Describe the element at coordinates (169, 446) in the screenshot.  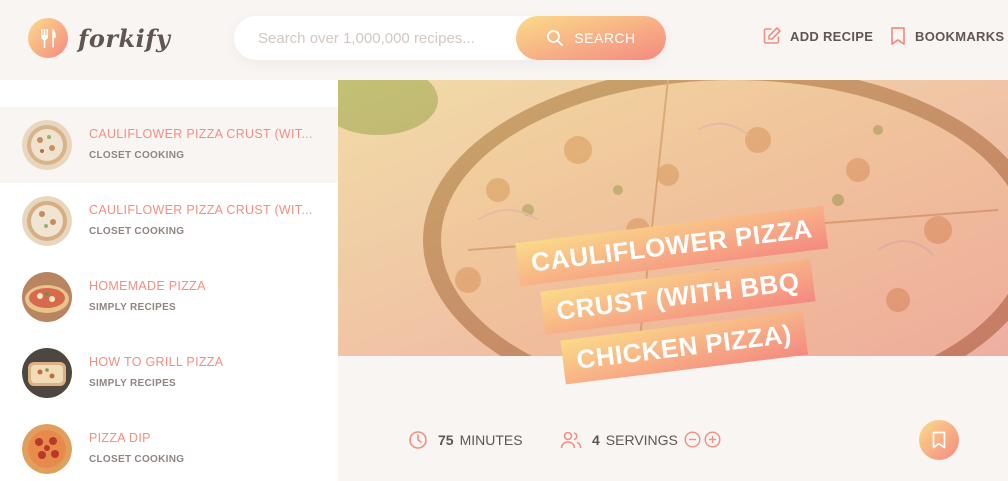
I see `result-item: PIZZA DIP CLOSET COOKING` at that location.